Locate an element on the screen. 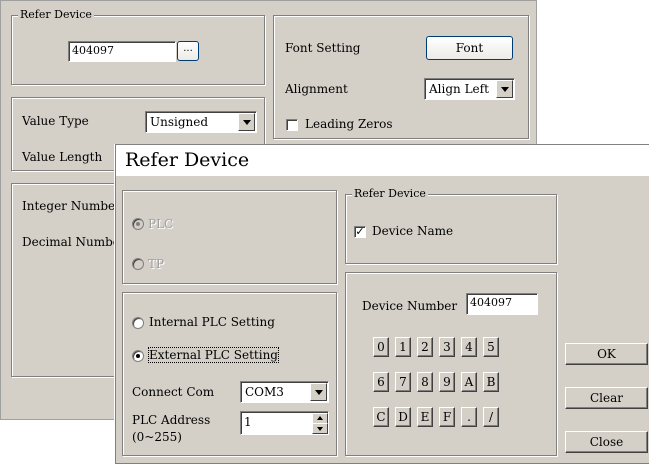  value-type-selected: Unsigned is located at coordinates (179, 122).